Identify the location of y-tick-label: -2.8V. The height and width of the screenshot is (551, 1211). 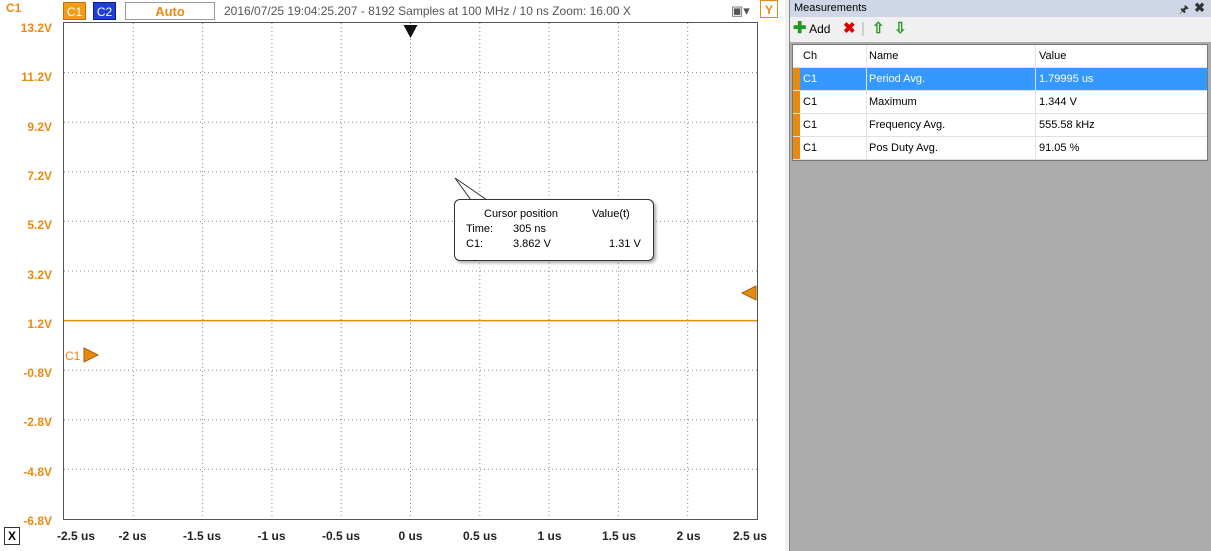
(37, 422).